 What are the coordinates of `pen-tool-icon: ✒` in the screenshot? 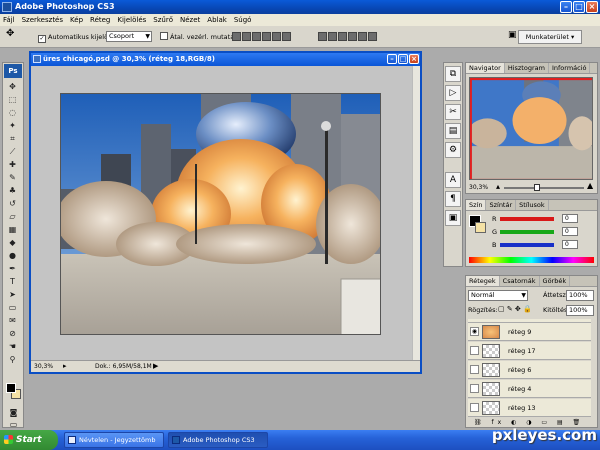 It's located at (12, 269).